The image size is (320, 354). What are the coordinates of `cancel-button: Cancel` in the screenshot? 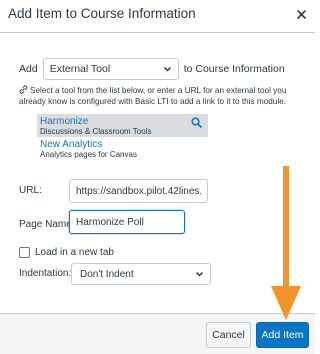 It's located at (228, 335).